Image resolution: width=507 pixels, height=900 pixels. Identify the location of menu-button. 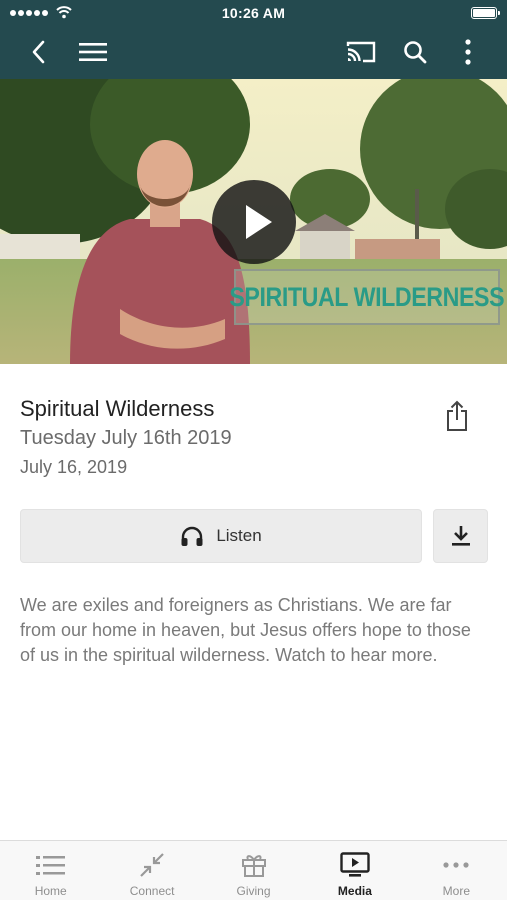
(93, 52).